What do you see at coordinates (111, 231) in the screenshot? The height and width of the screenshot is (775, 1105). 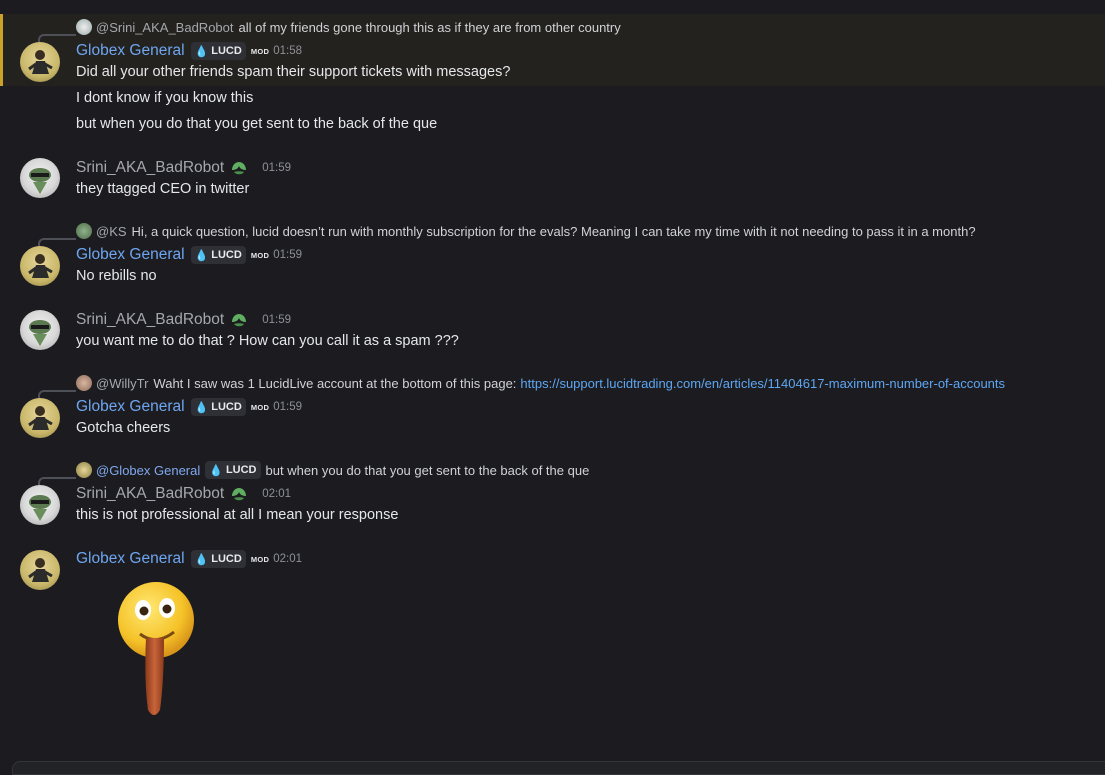 I see `reply-username: @KS` at bounding box center [111, 231].